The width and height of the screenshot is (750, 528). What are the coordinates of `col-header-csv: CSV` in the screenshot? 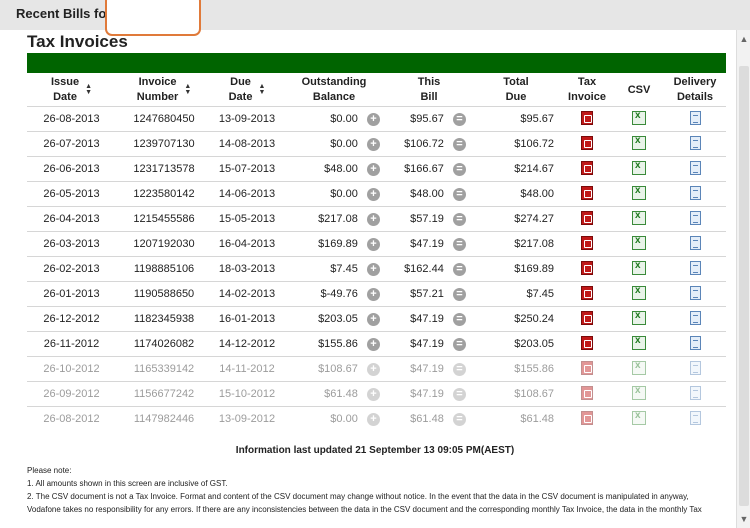 It's located at (639, 89).